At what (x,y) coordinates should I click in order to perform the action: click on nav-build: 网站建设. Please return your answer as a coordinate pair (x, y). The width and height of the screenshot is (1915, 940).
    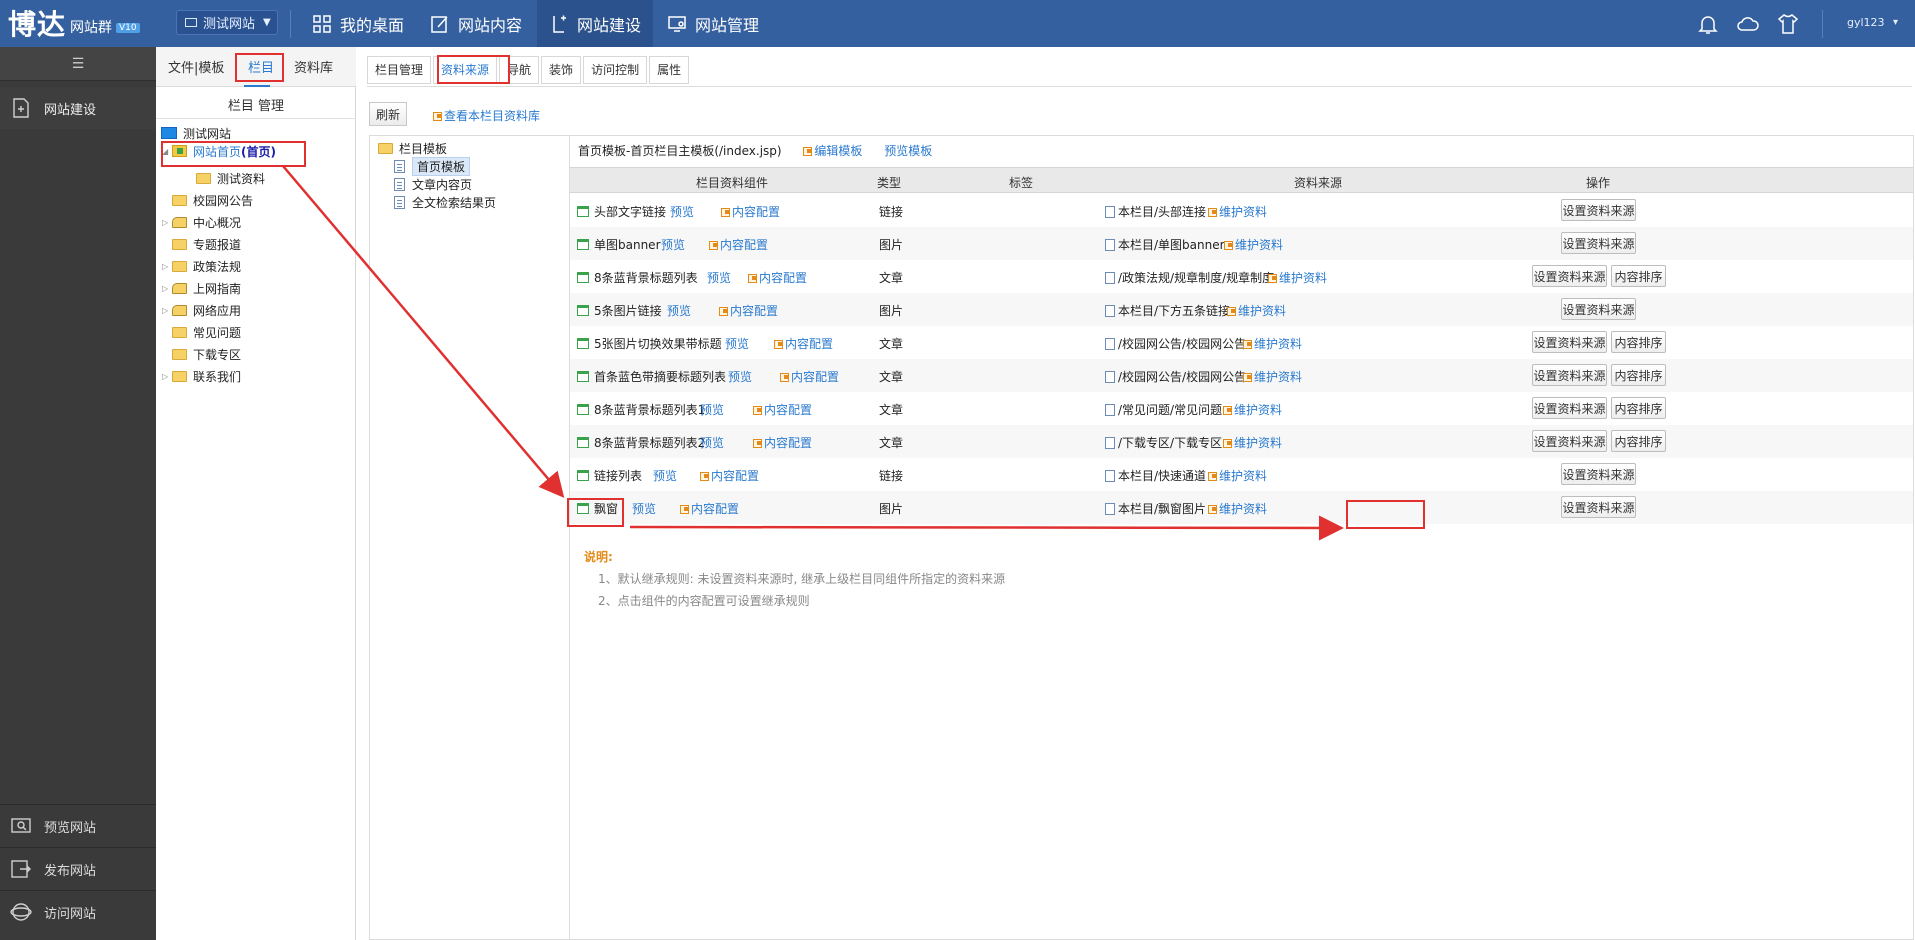
    Looking at the image, I should click on (595, 23).